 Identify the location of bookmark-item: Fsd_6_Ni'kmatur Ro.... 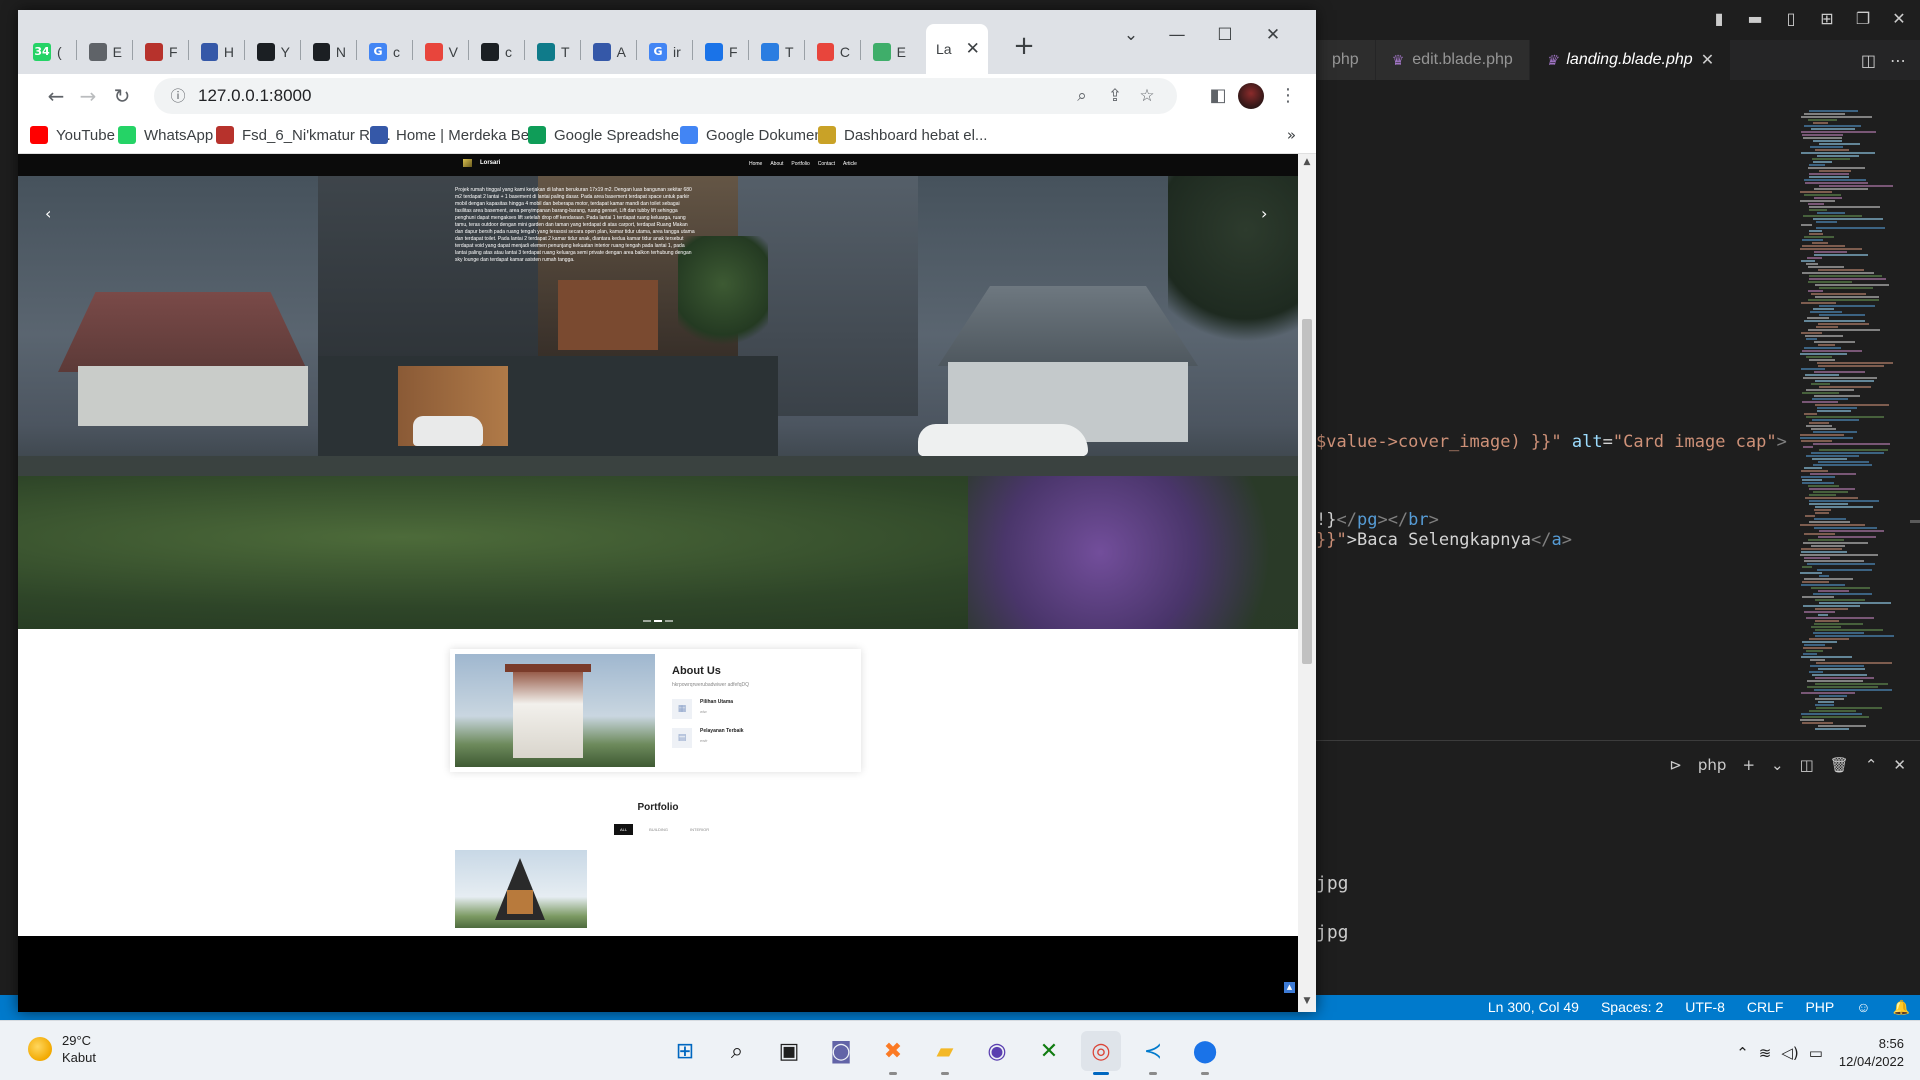
(303, 135).